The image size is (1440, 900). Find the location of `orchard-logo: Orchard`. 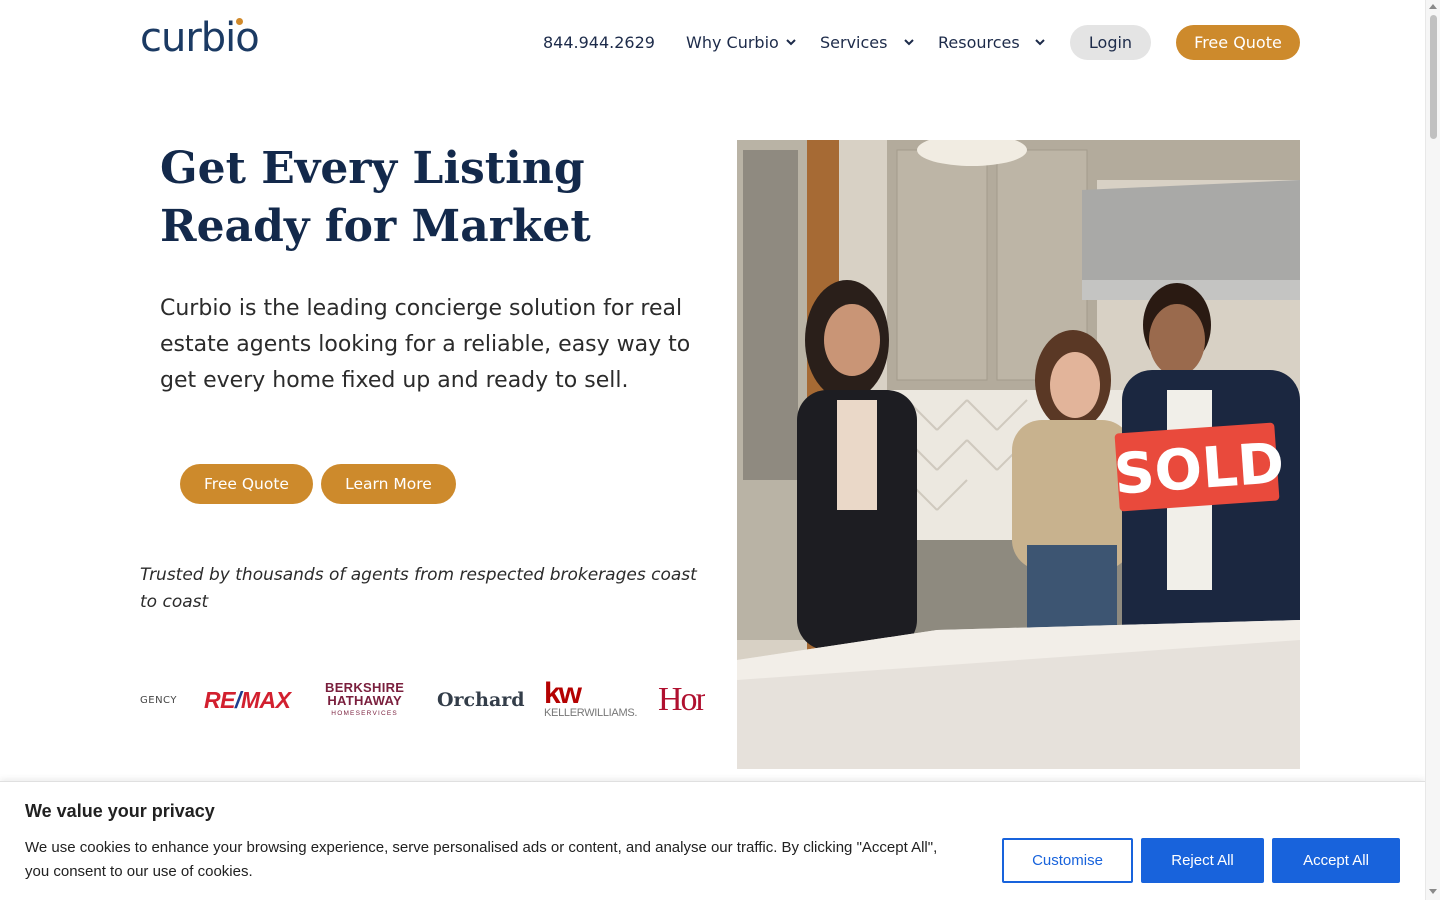

orchard-logo: Orchard is located at coordinates (481, 700).